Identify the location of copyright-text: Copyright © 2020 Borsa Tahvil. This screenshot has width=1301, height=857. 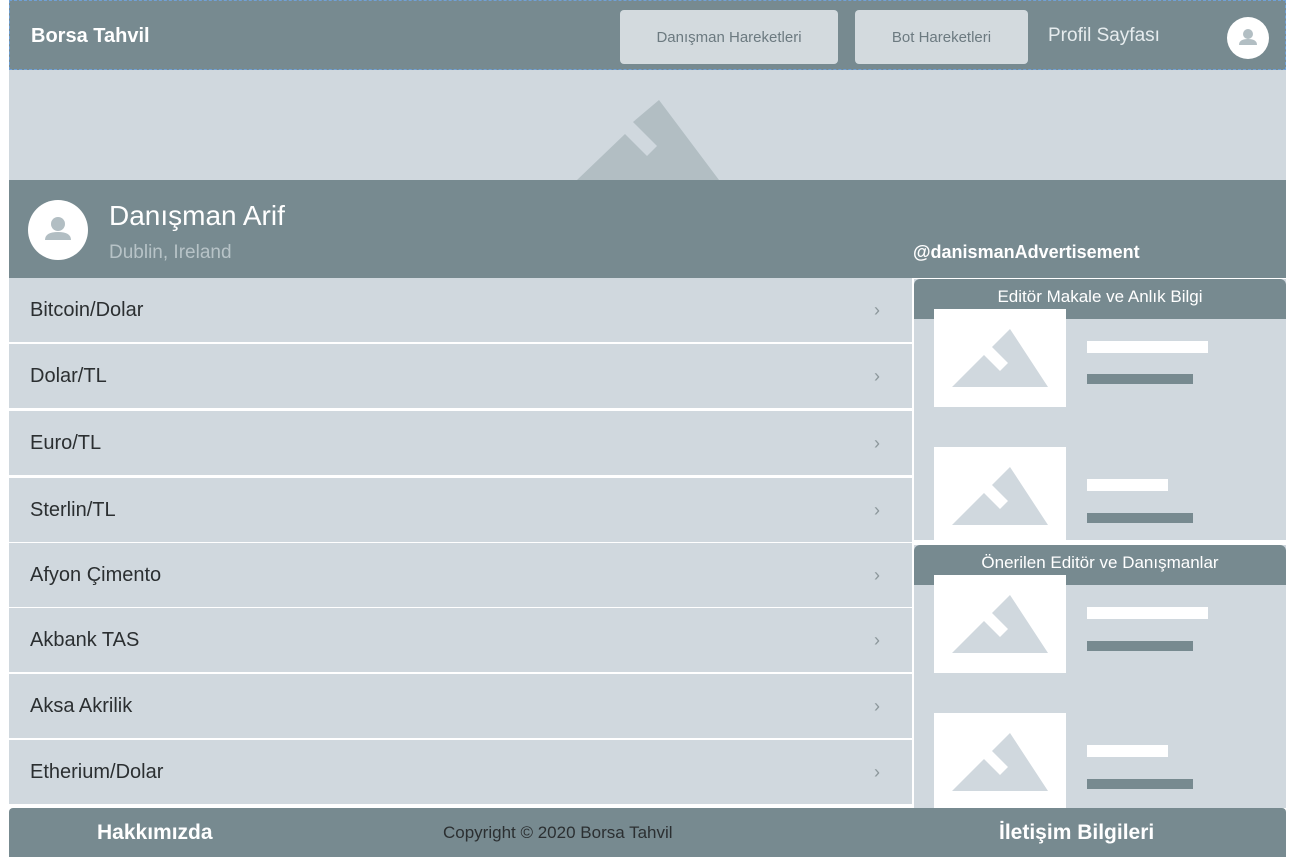
(558, 832).